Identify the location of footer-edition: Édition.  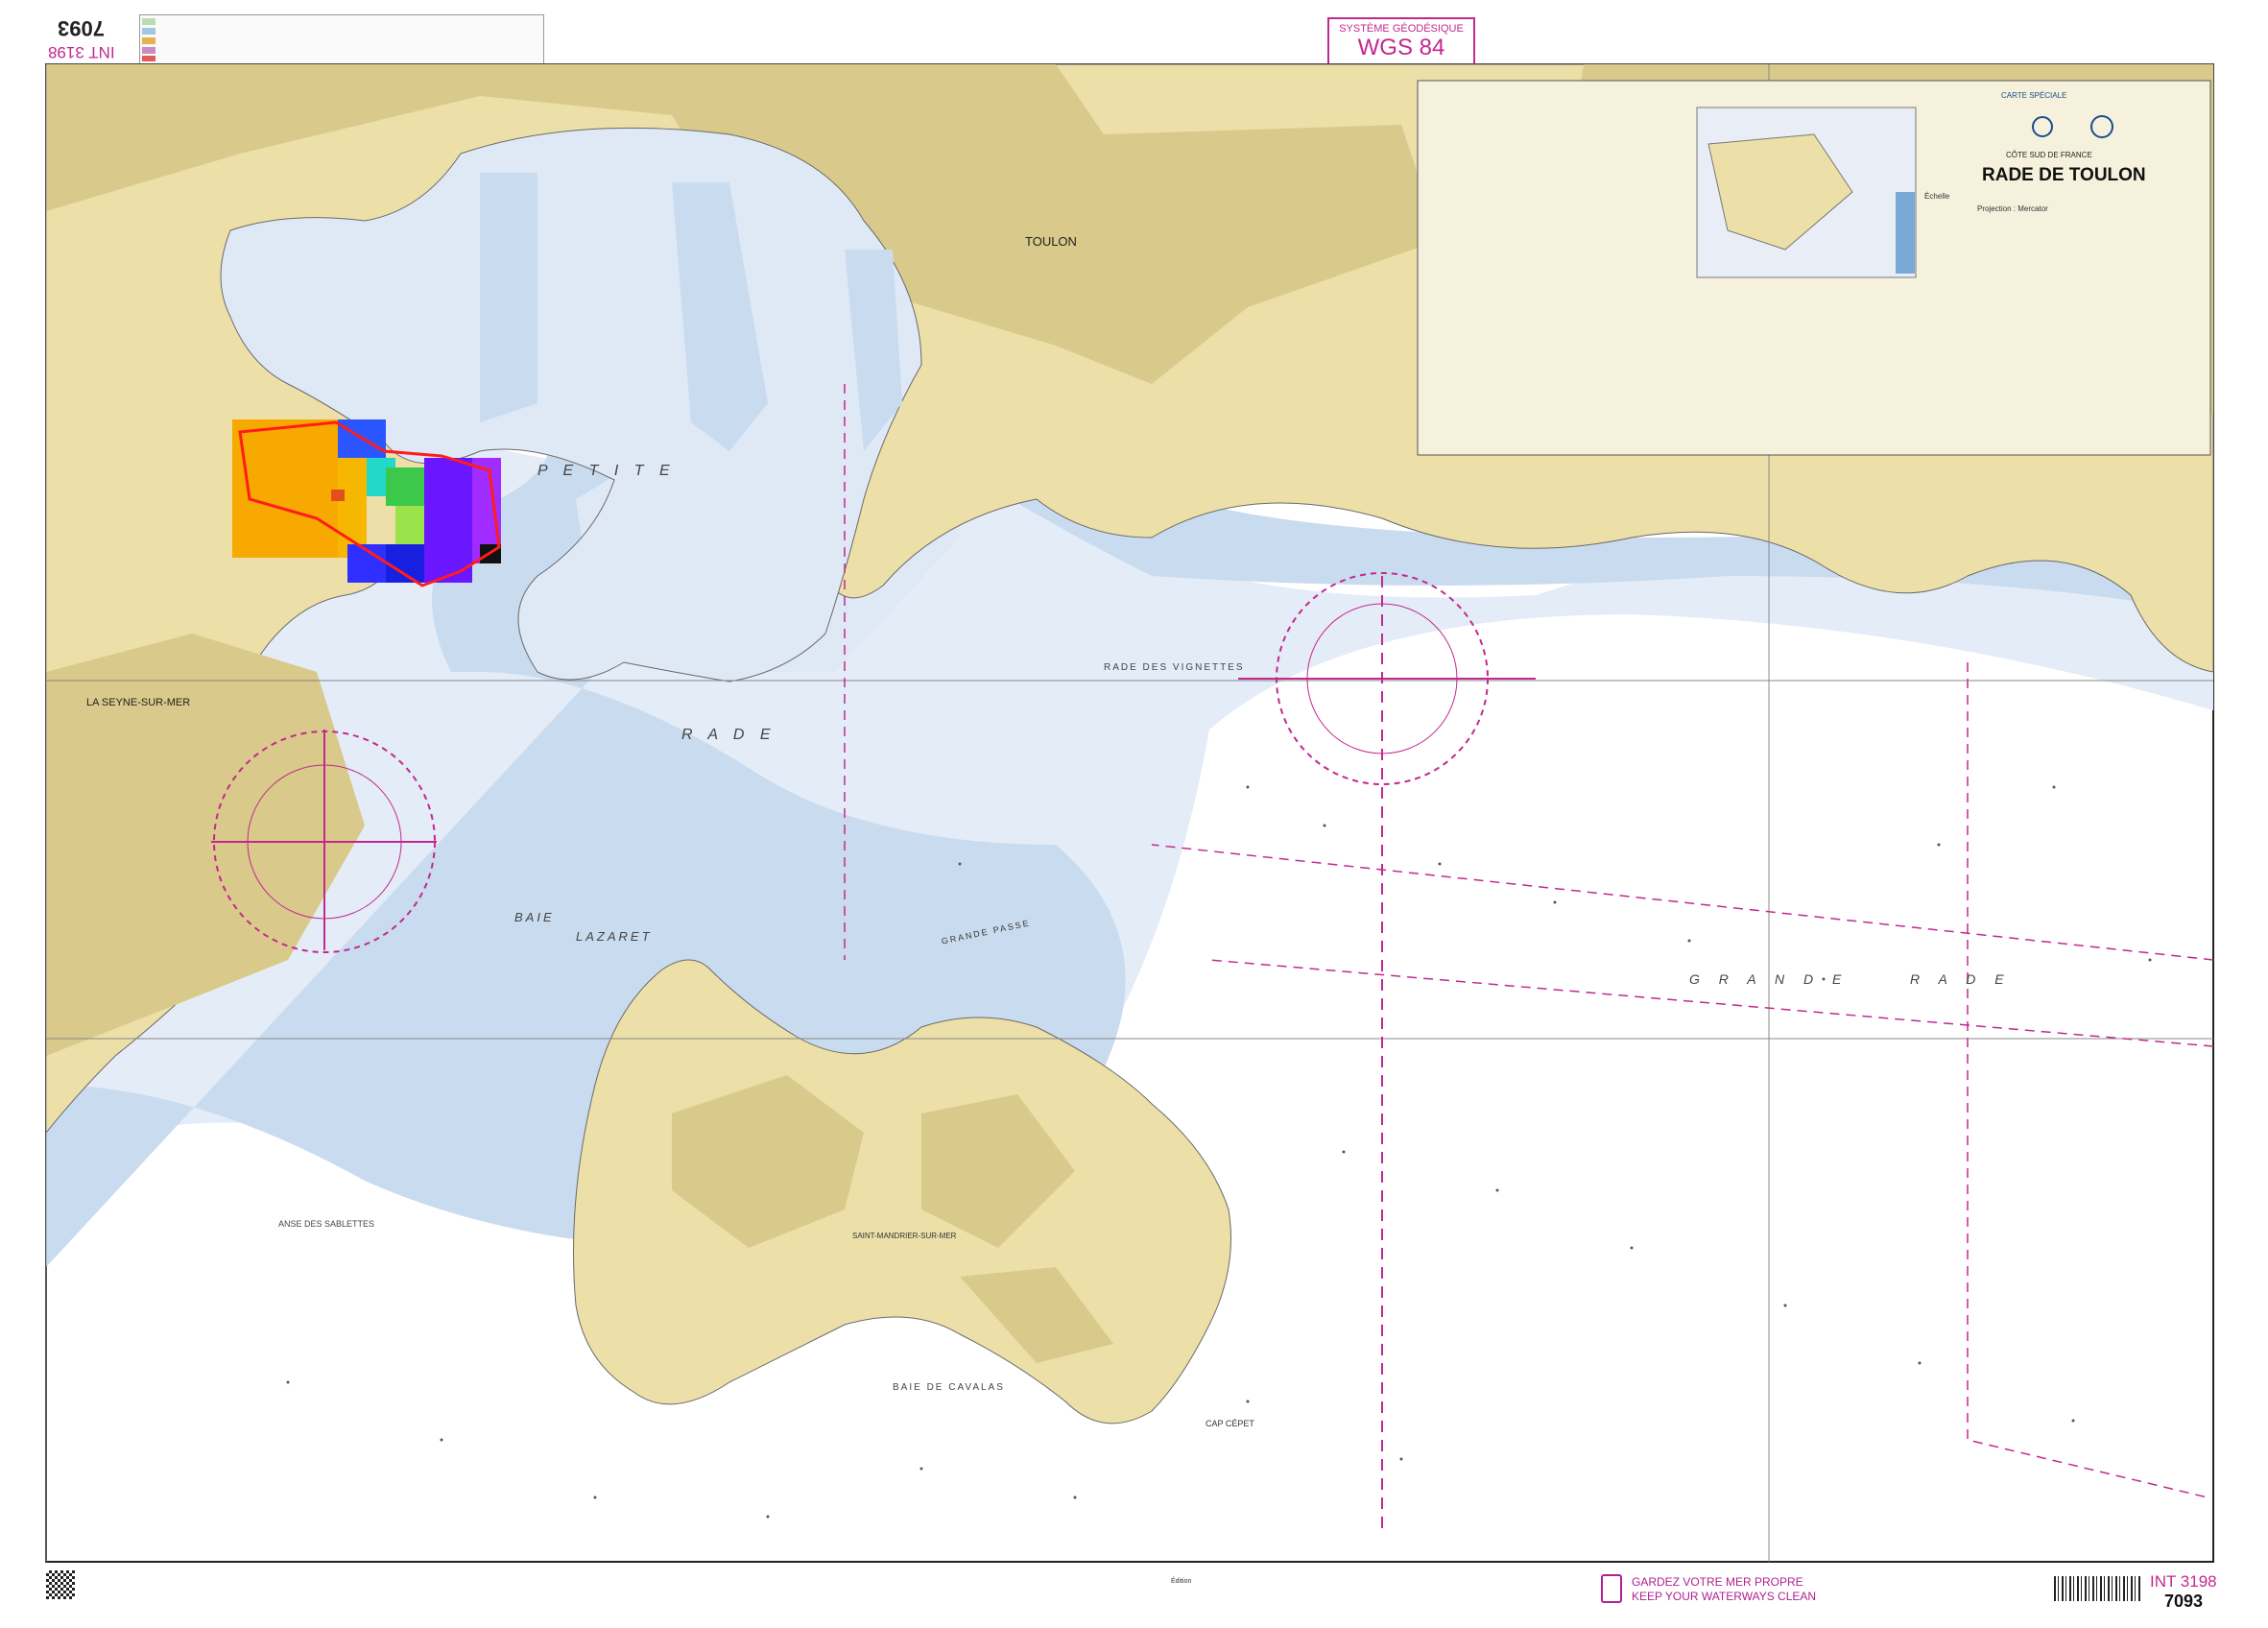
(1181, 1581).